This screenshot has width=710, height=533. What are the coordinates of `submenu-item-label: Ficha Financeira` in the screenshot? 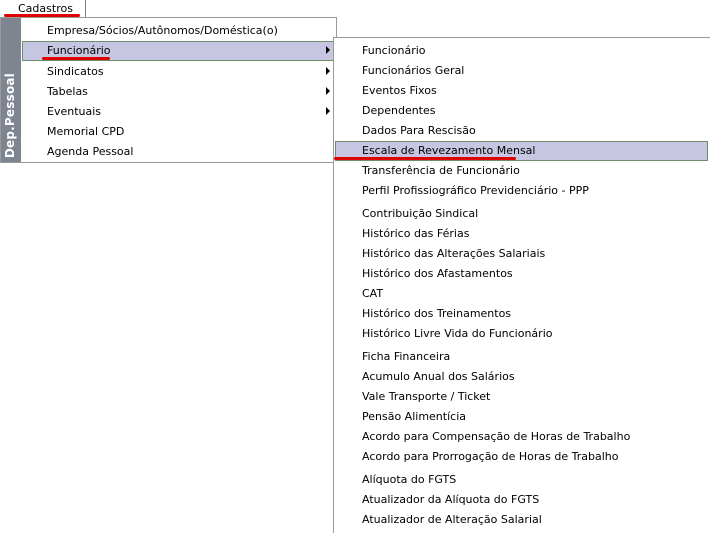 It's located at (406, 356).